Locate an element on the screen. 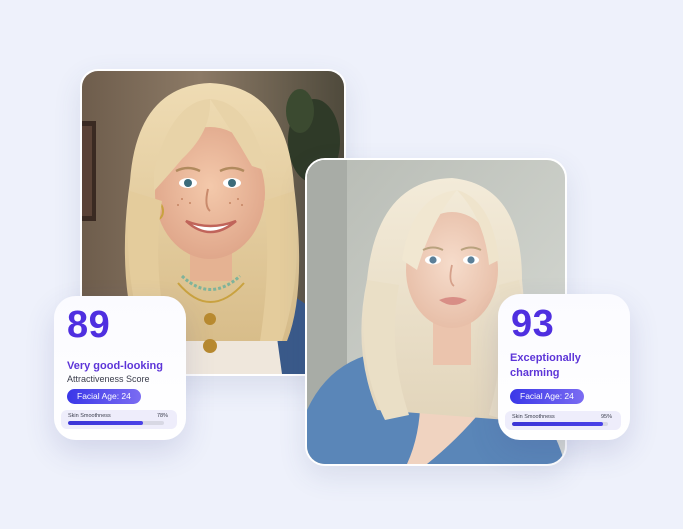  metric-percent: 78% is located at coordinates (162, 416).